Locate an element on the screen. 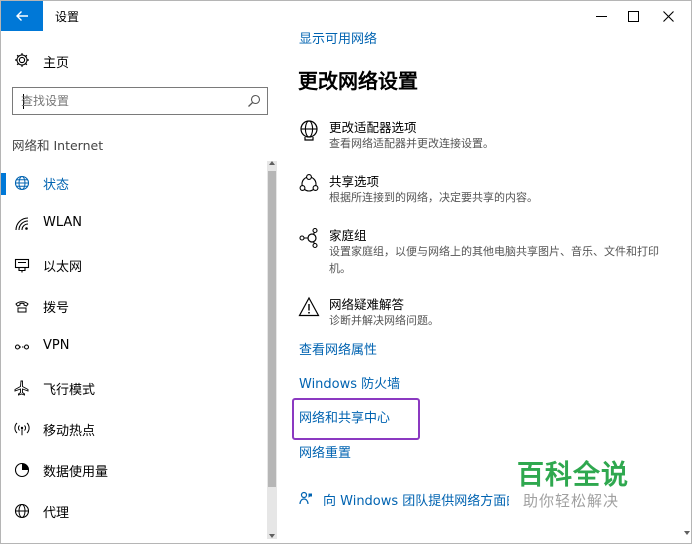 Image resolution: width=692 pixels, height=544 pixels. setting-description: 根据所连接到的网络，决定要共享的内容。 is located at coordinates (433, 197).